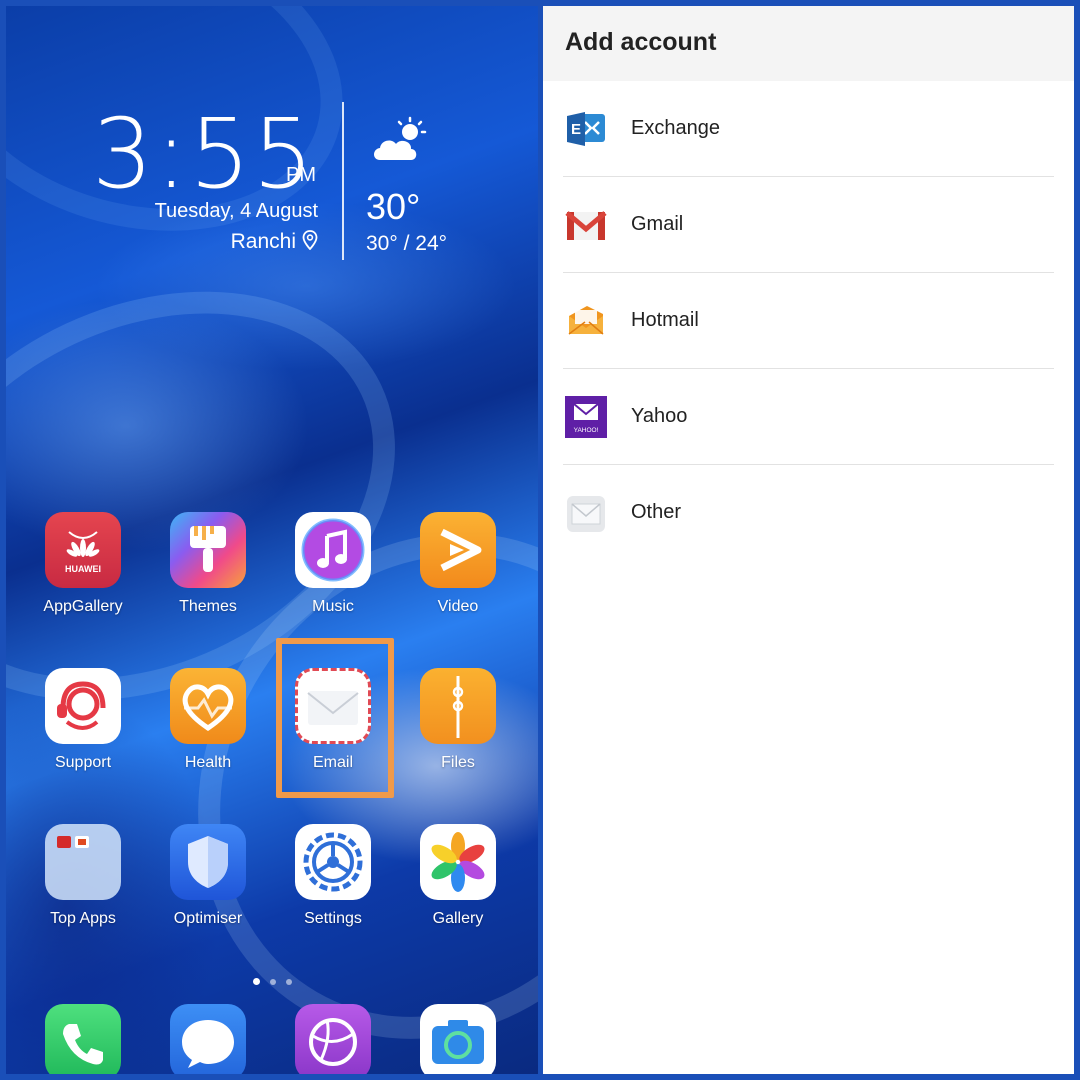  What do you see at coordinates (236, 211) in the screenshot?
I see `clock-date: Tuesday, 4 August` at bounding box center [236, 211].